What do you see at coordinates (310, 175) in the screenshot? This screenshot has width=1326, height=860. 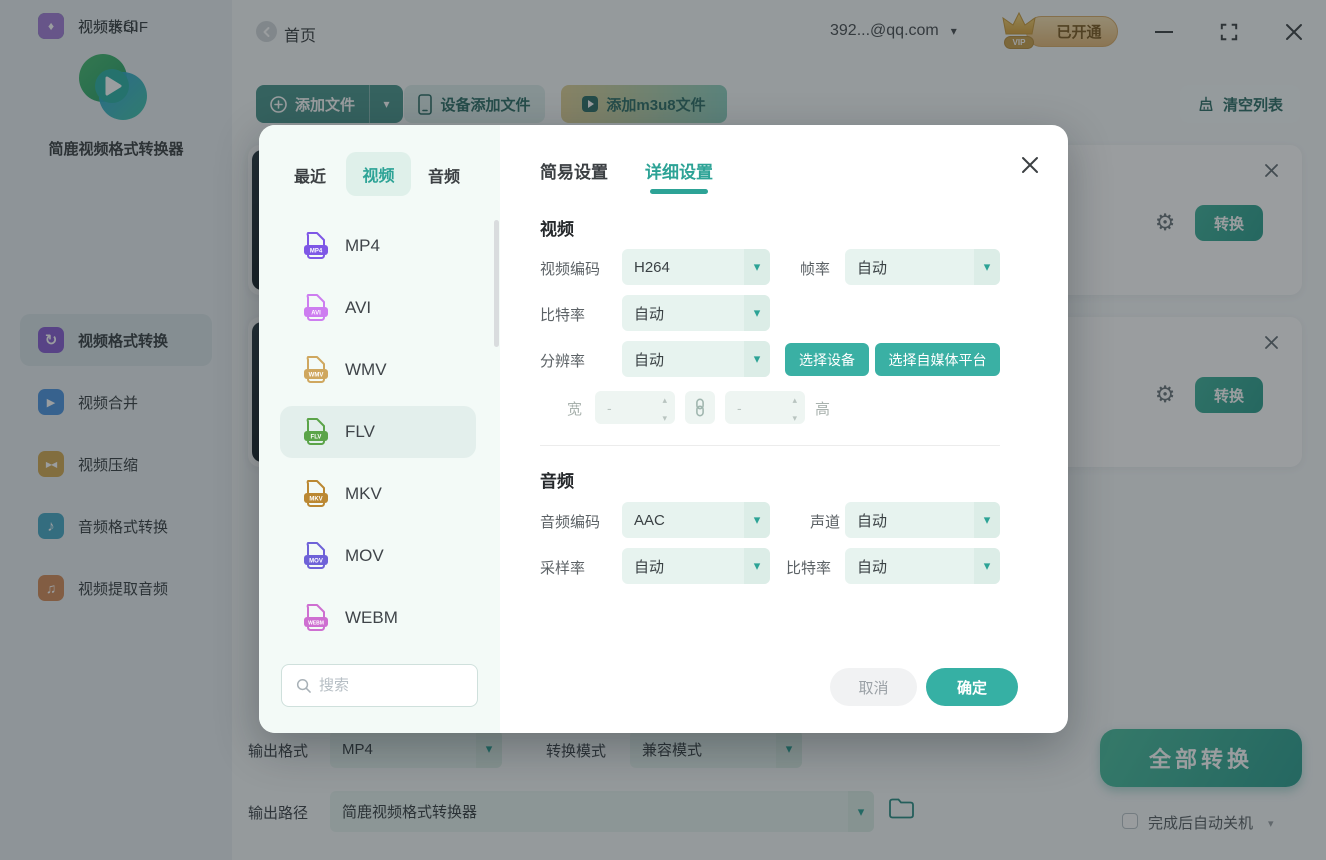 I see `tab-recent: 最近` at bounding box center [310, 175].